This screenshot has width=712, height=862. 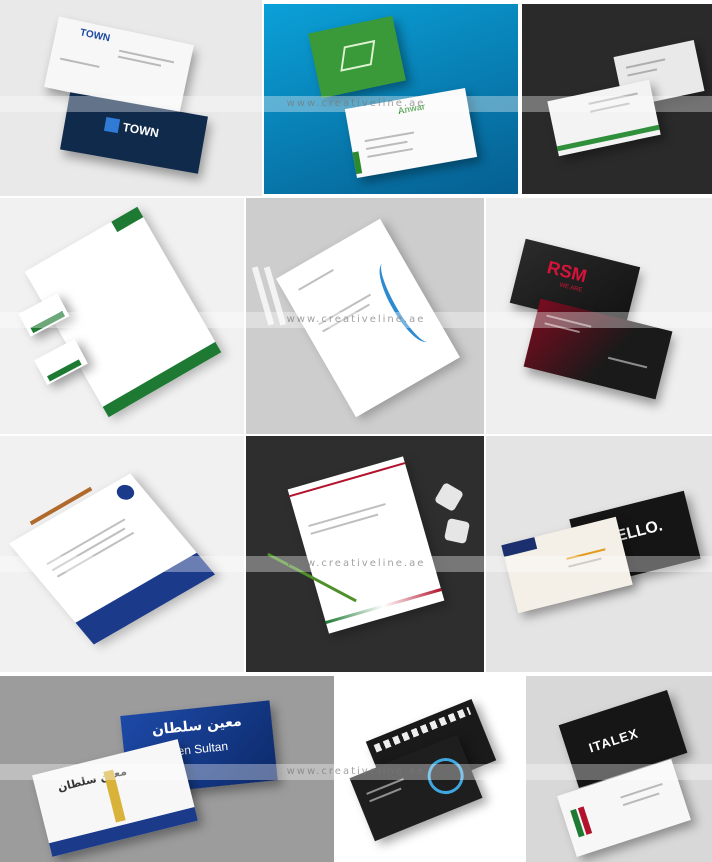 I want to click on brand-logo: RSM, so click(x=567, y=272).